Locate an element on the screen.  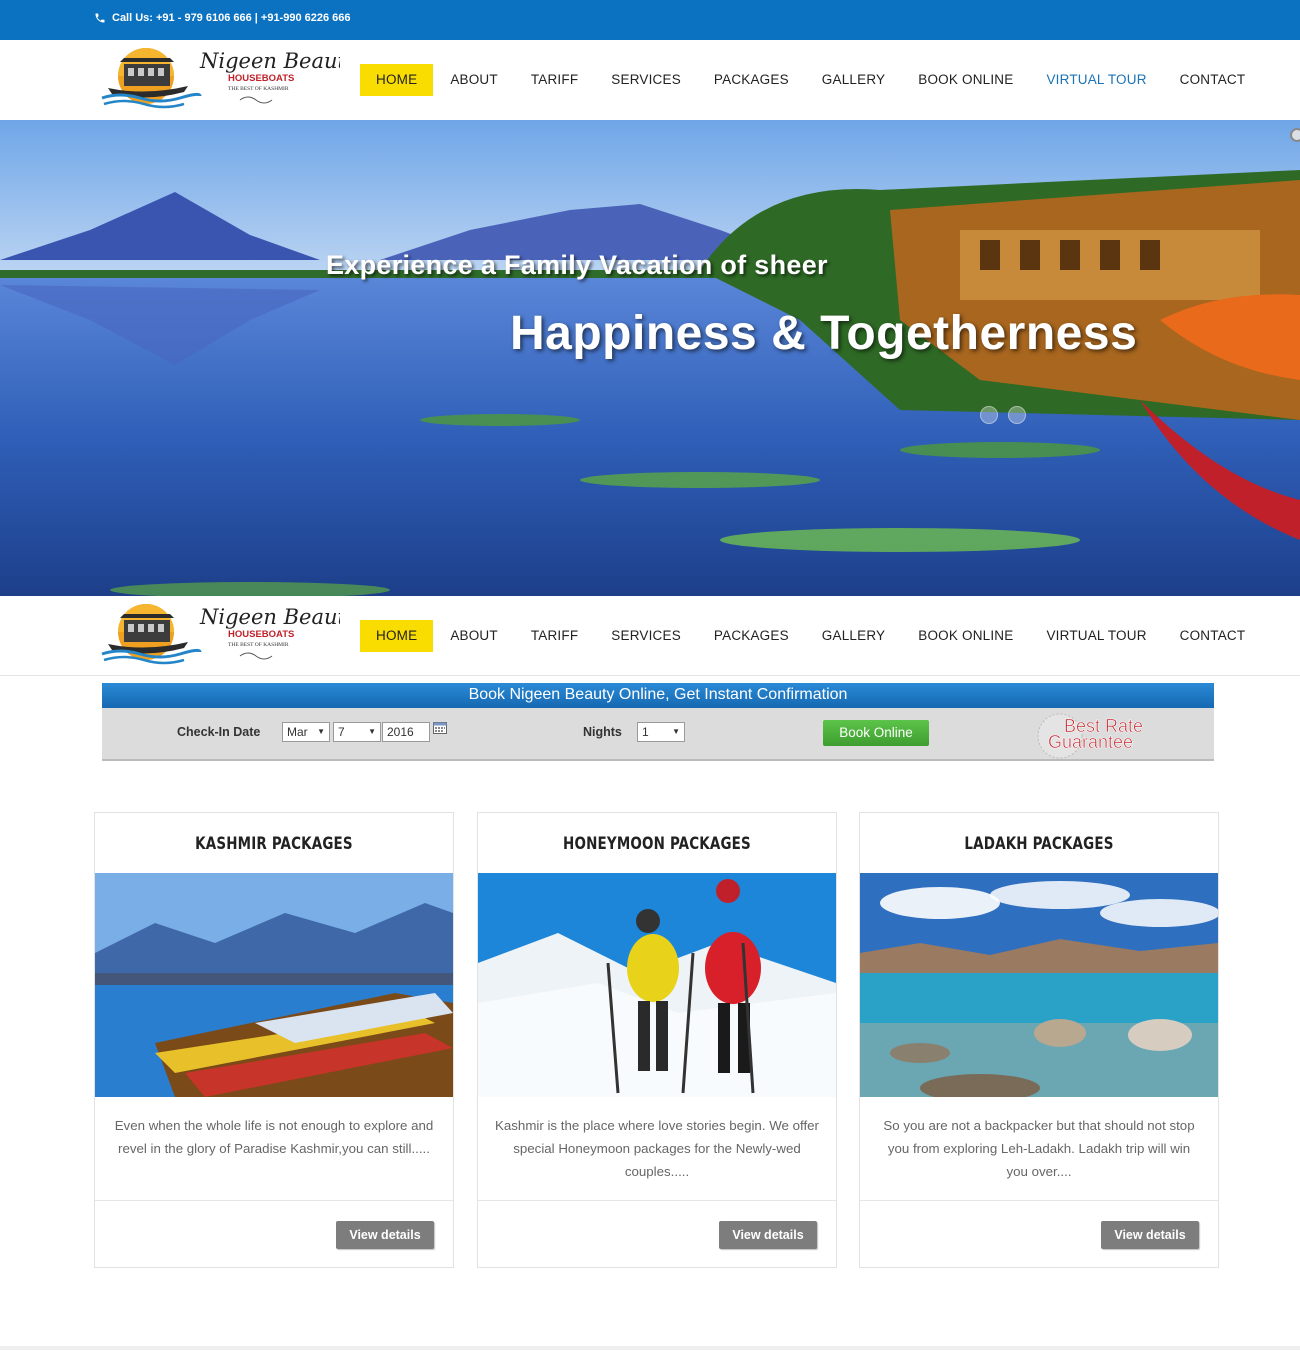
checkin-year-input: 2016 is located at coordinates (406, 732).